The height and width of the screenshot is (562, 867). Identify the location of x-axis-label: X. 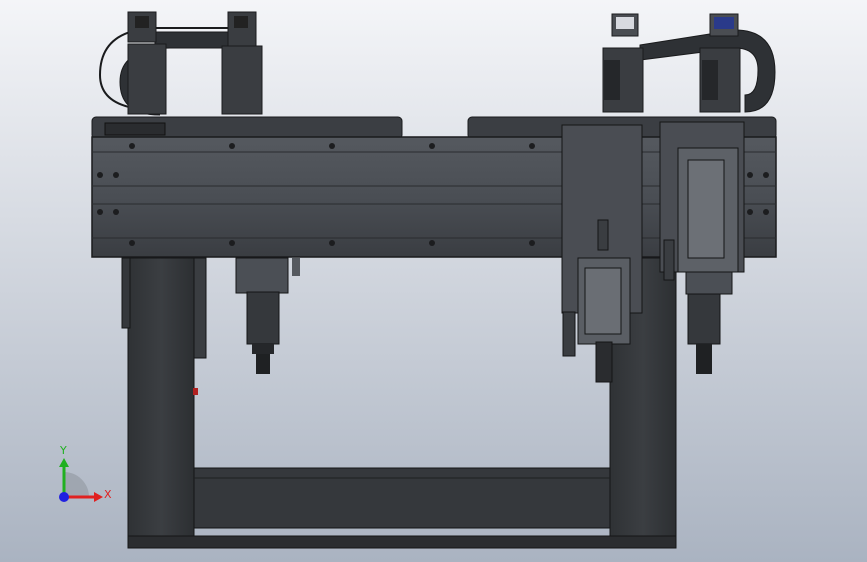
(108, 494).